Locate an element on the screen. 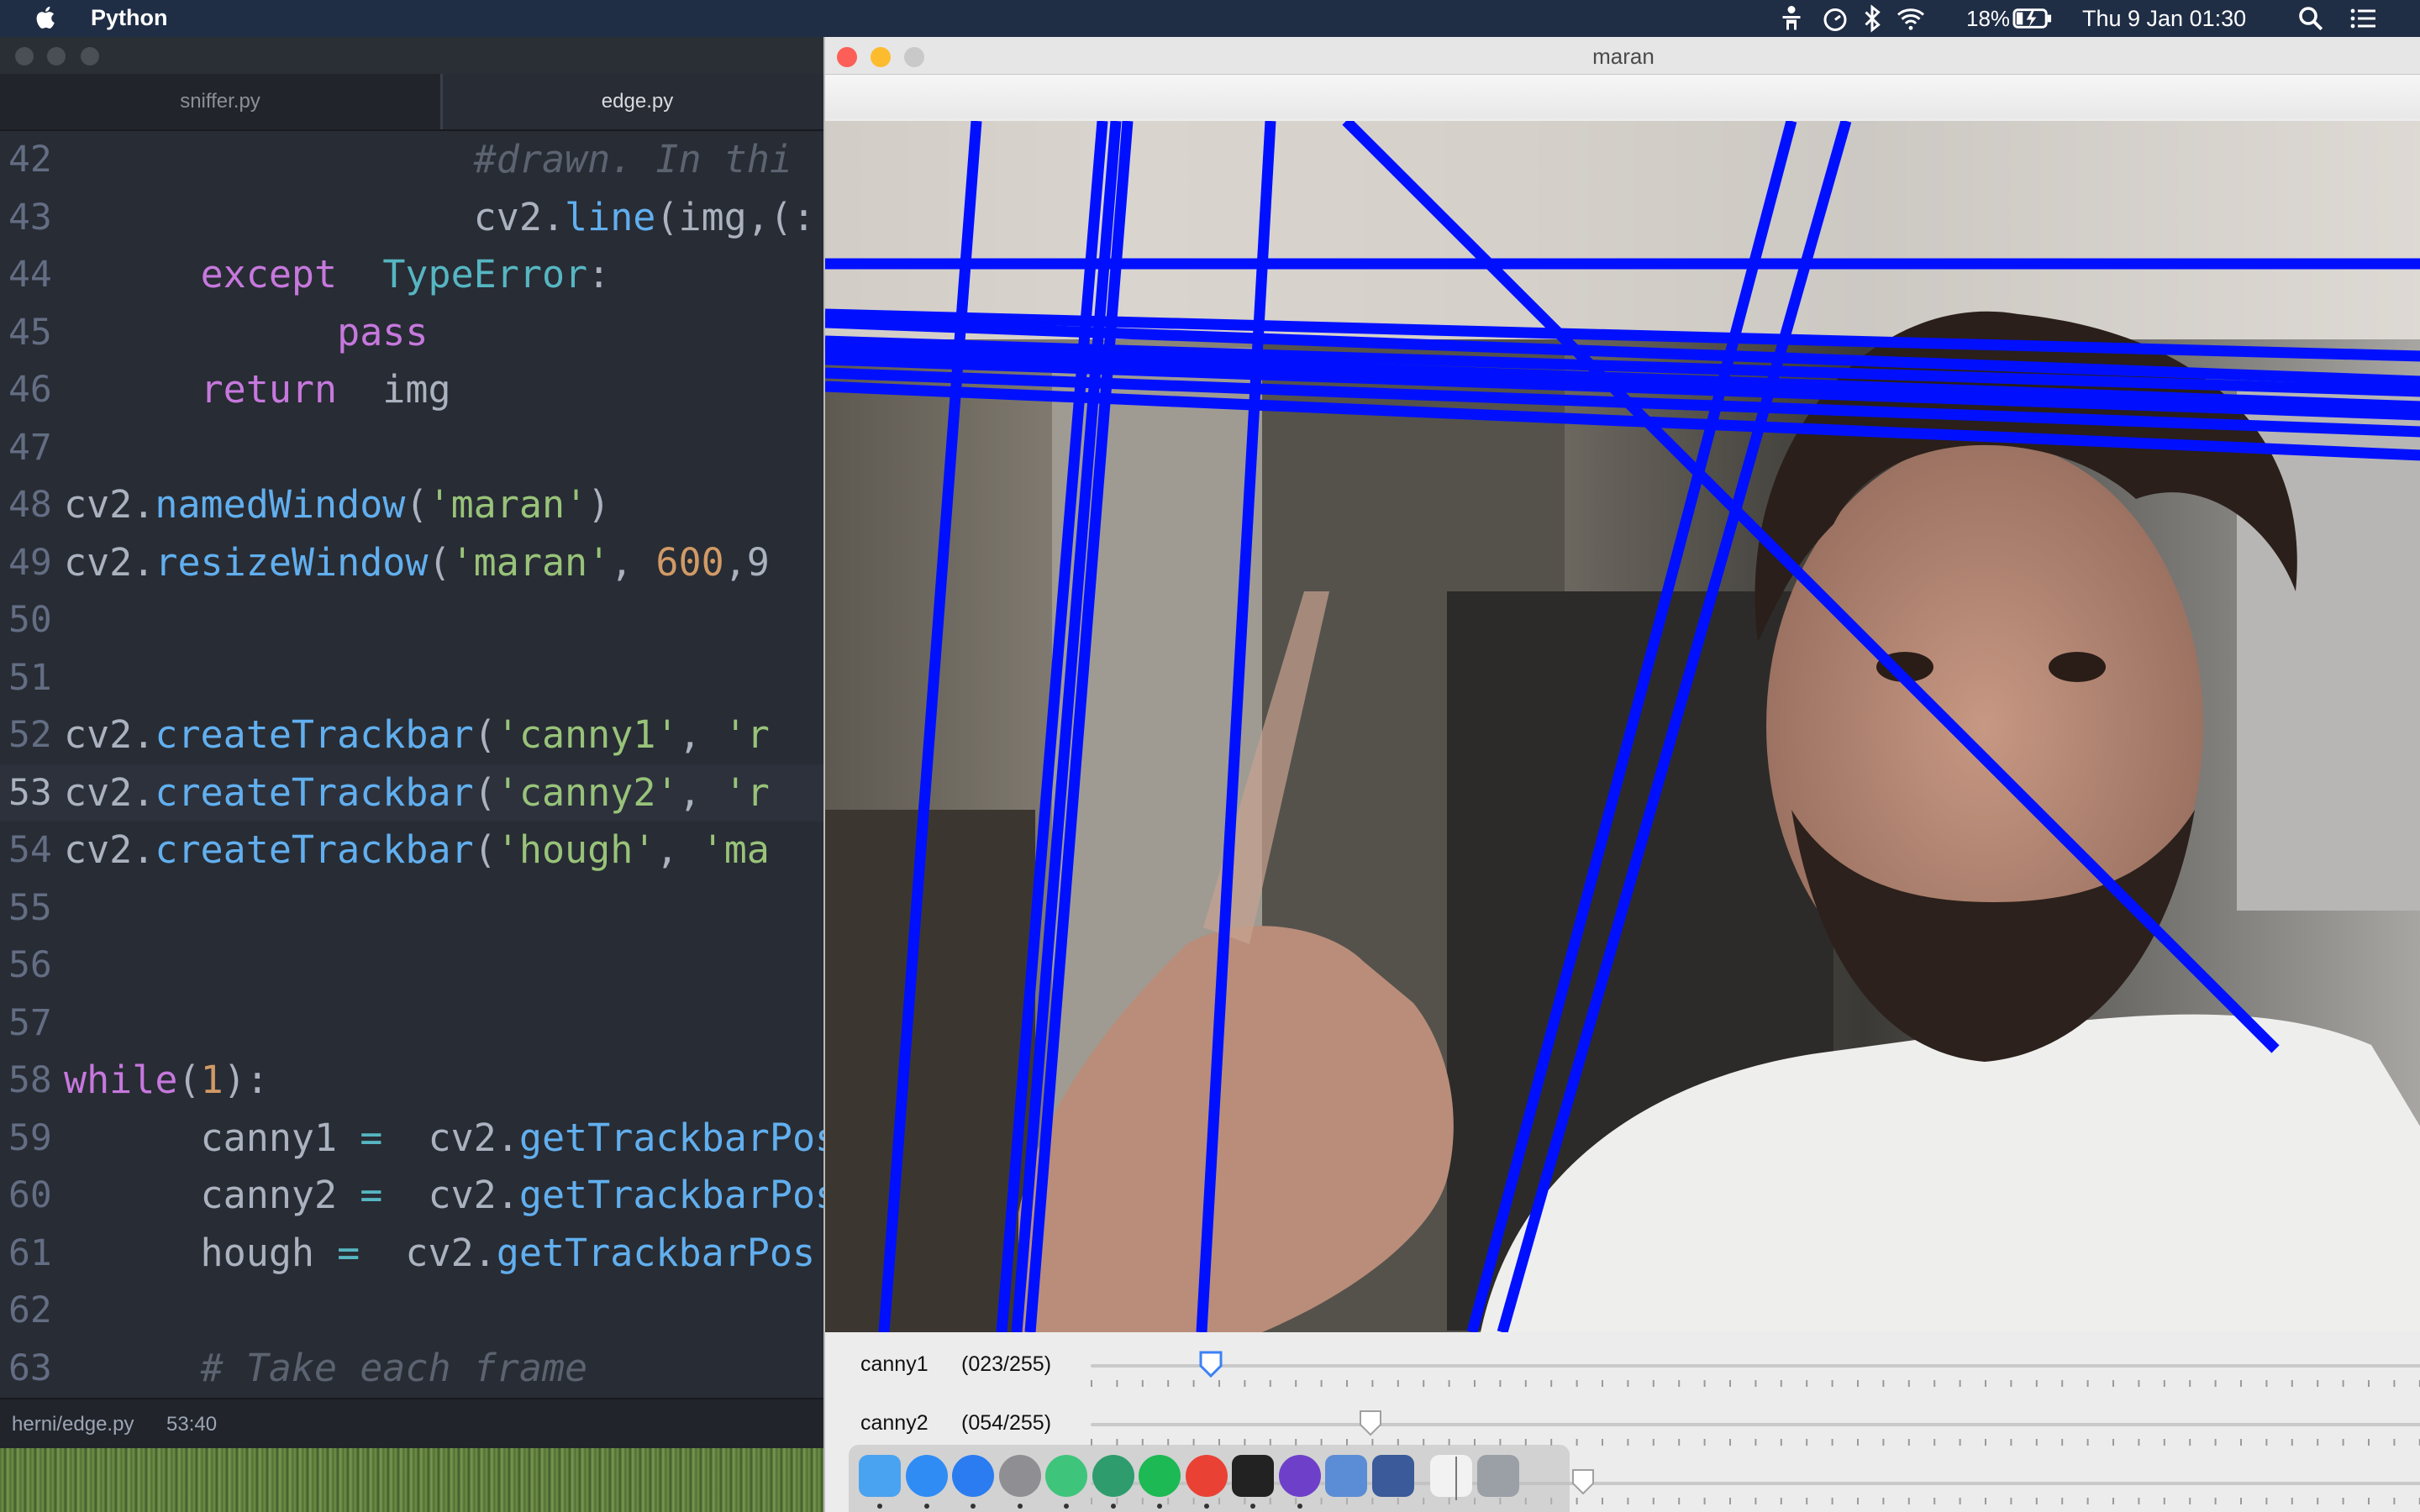 This screenshot has width=2420, height=1512. line-number: 45 is located at coordinates (30, 332).